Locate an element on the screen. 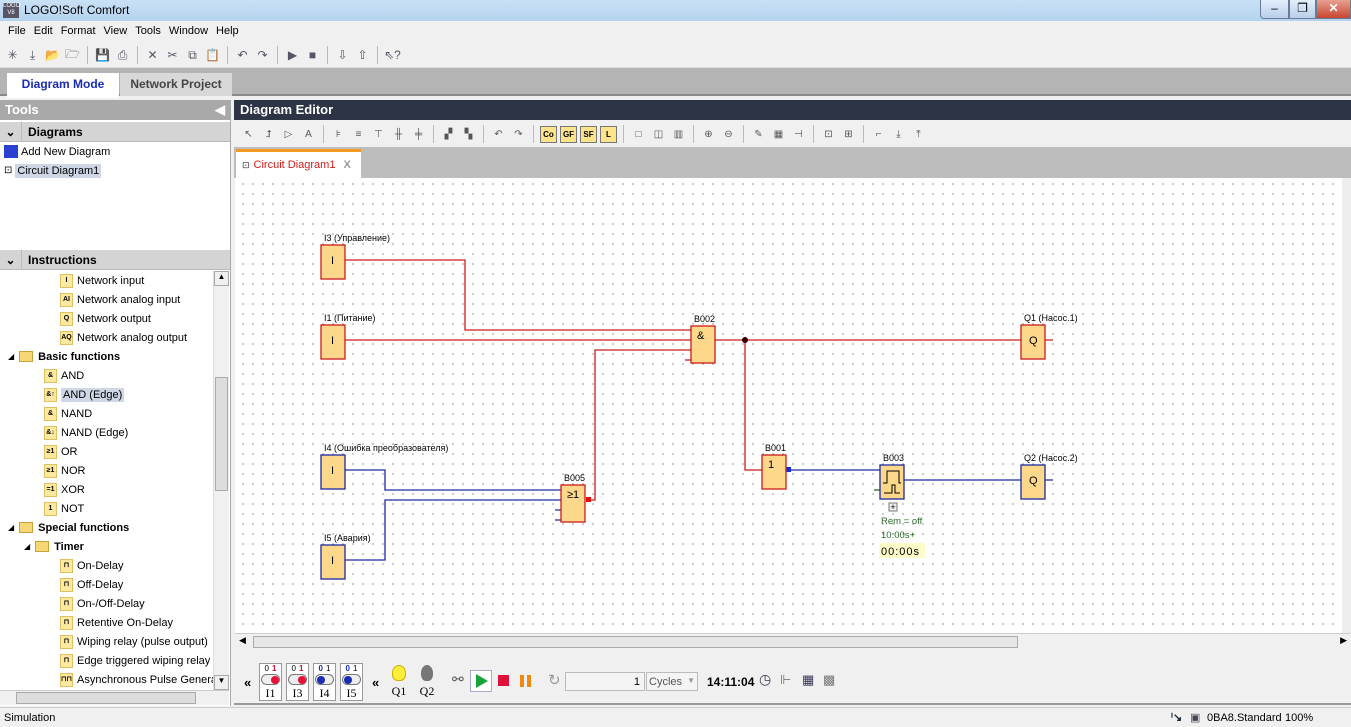 The height and width of the screenshot is (727, 1351). constants-icon: ▷ is located at coordinates (288, 134).